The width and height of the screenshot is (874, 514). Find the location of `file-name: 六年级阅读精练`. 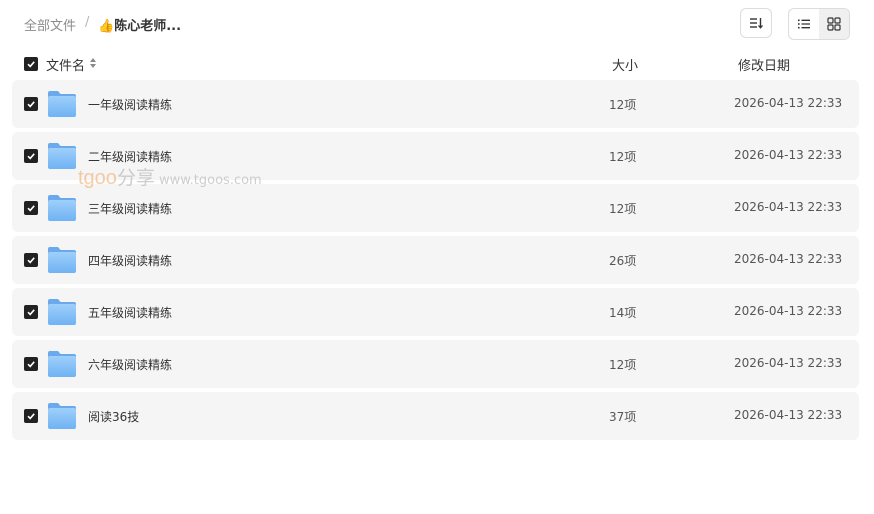

file-name: 六年级阅读精练 is located at coordinates (130, 364).